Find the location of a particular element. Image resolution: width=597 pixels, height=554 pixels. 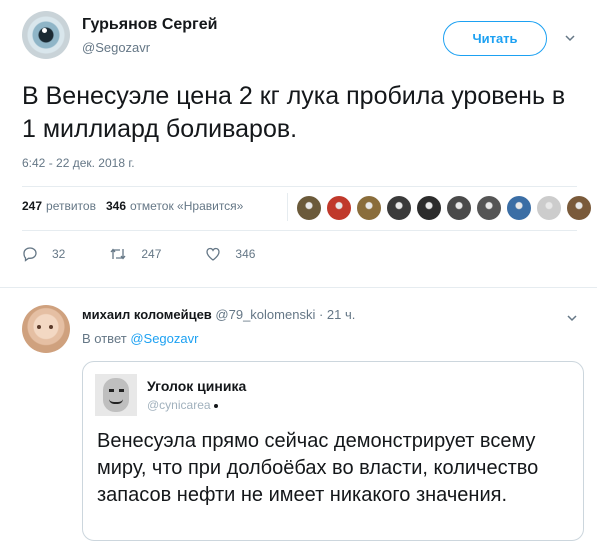

like-action: 346 is located at coordinates (230, 254).